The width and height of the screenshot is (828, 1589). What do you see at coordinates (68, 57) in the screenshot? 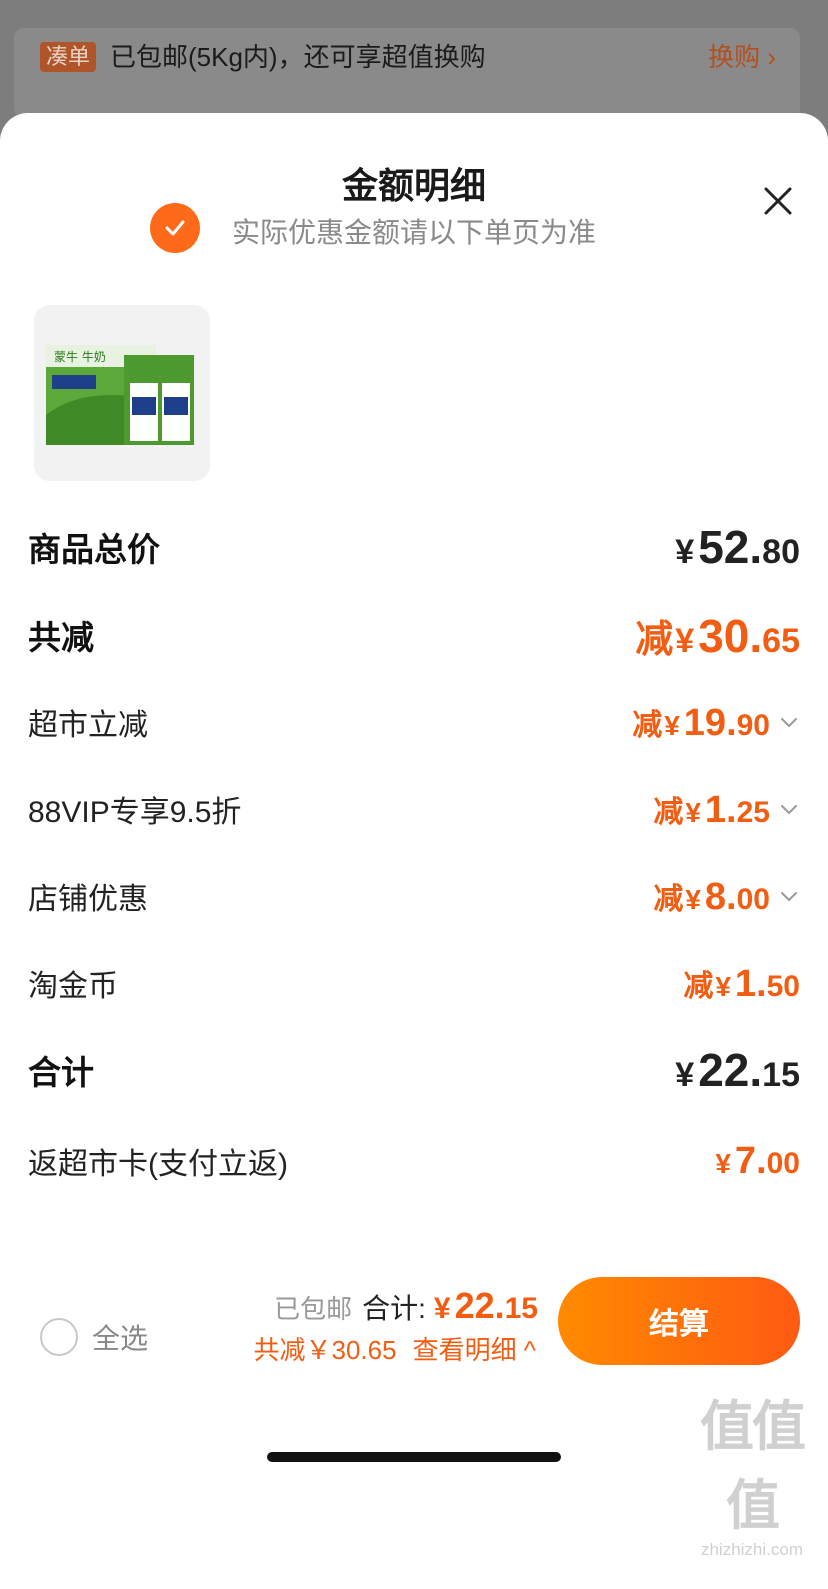
I see `promo-tag: 凑单` at bounding box center [68, 57].